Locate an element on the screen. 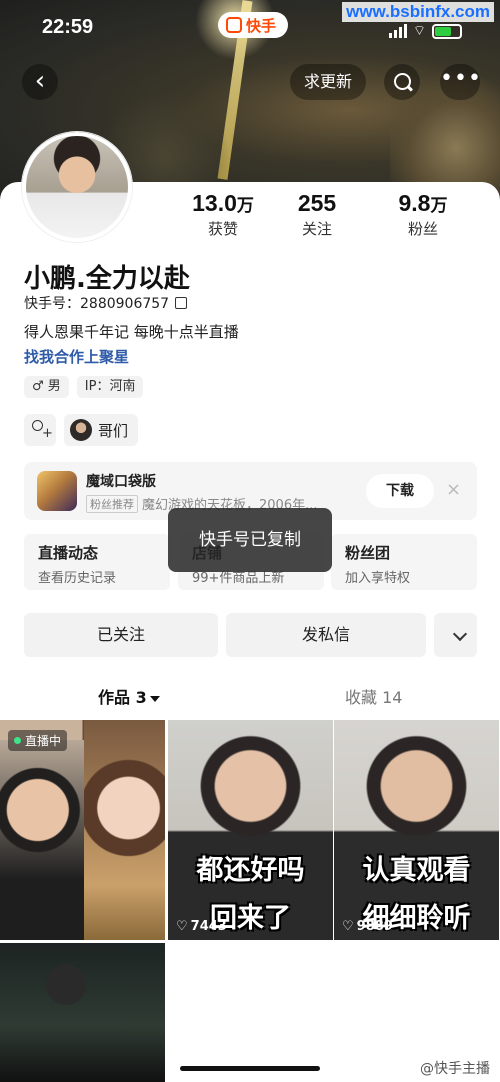  shortcut-fan-club: 粉丝团 加入享特权 is located at coordinates (404, 562).